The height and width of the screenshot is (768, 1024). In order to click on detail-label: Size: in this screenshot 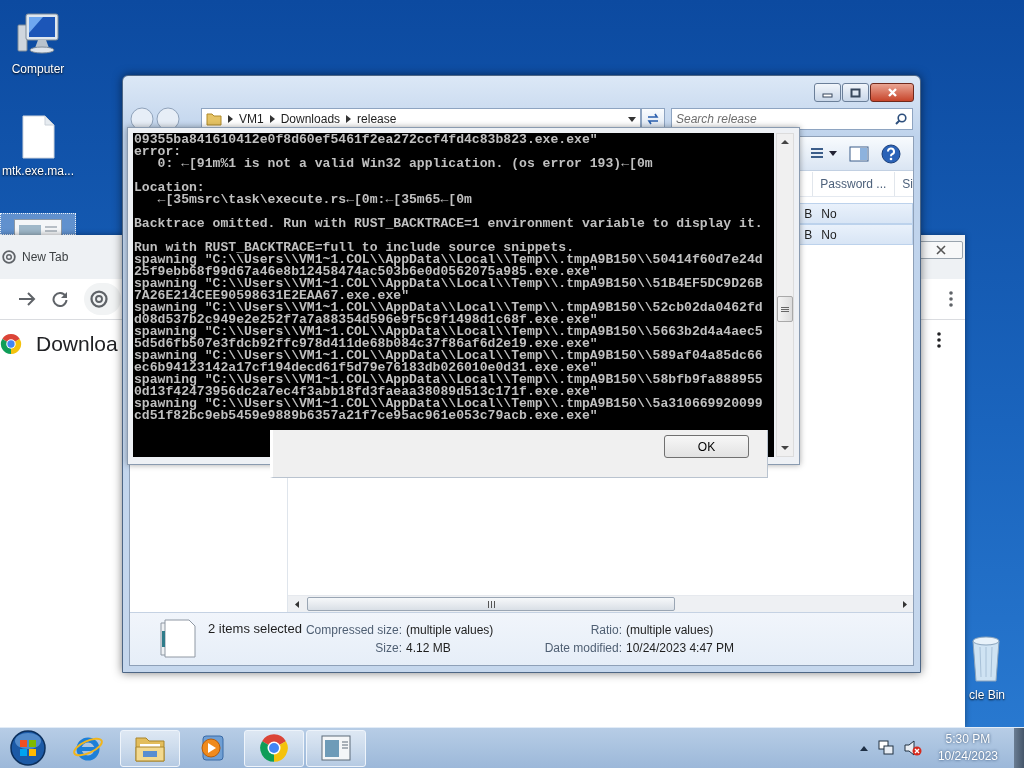, I will do `click(388, 648)`.